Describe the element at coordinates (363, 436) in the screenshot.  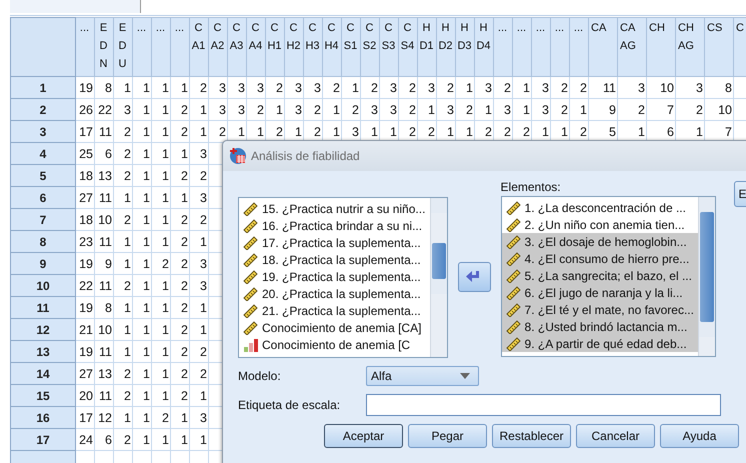
I see `dialog-button: Aceptar` at that location.